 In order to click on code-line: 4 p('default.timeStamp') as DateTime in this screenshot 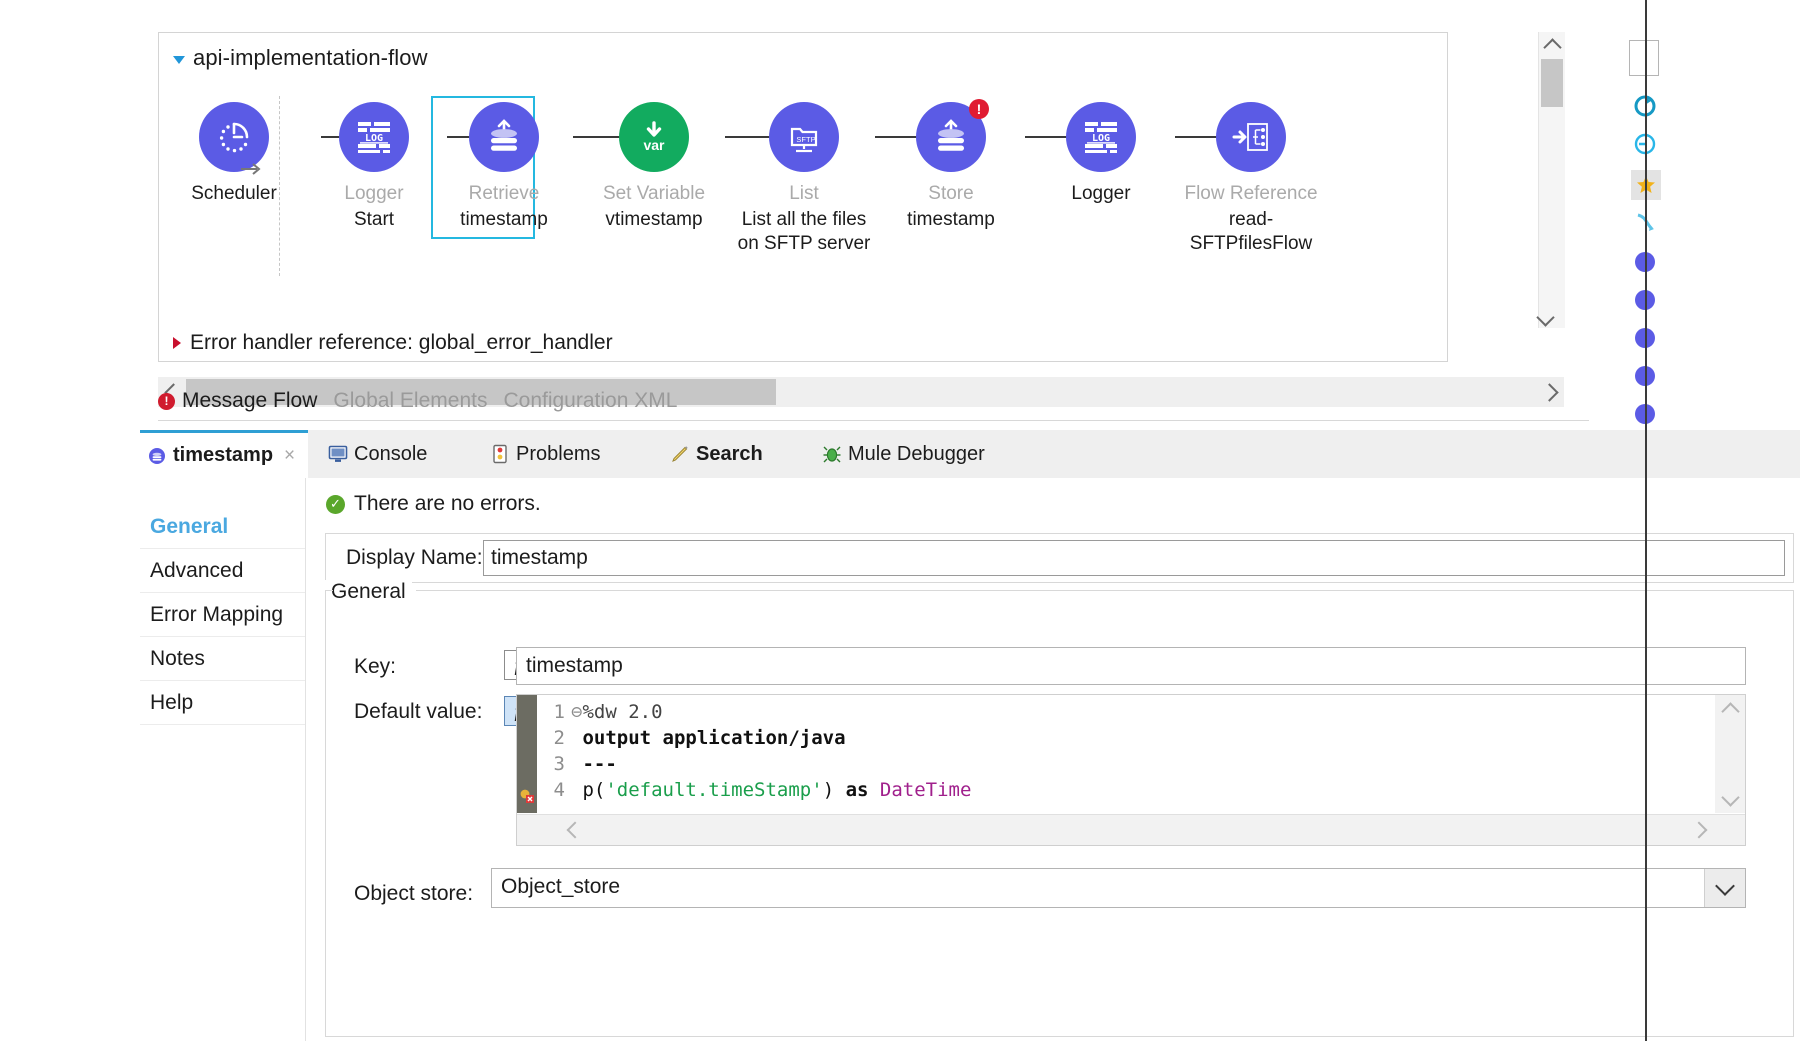, I will do `click(762, 790)`.